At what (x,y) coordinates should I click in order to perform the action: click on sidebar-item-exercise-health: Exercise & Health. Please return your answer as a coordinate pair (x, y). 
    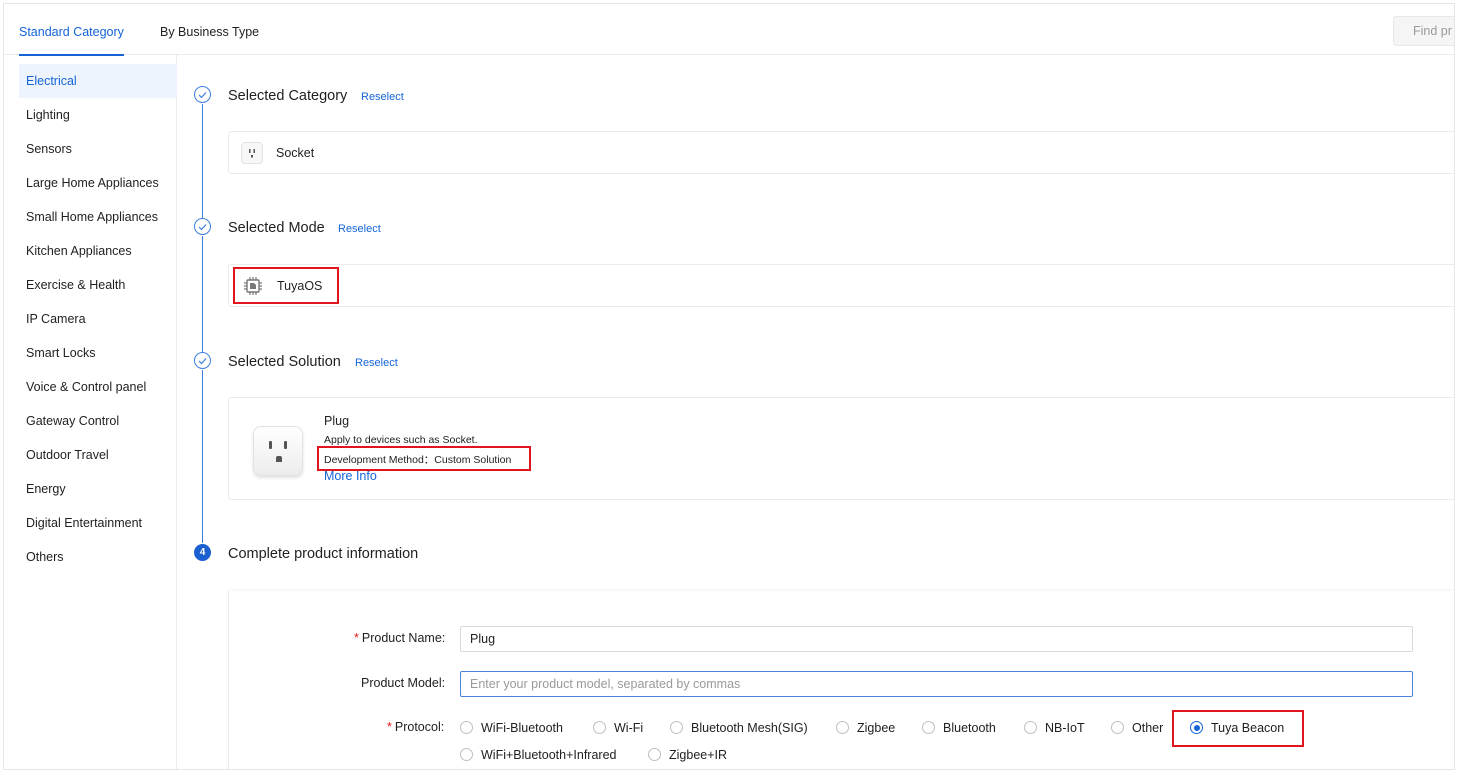
    Looking at the image, I should click on (98, 285).